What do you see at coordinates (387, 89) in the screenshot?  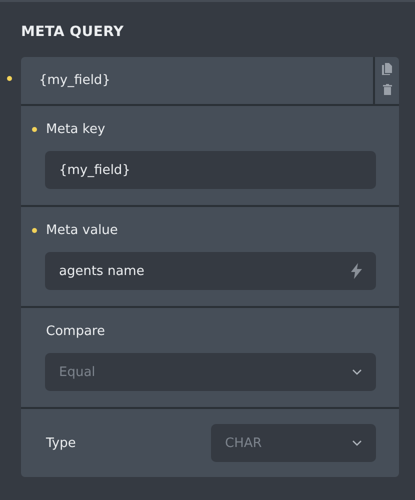 I see `delete-icon` at bounding box center [387, 89].